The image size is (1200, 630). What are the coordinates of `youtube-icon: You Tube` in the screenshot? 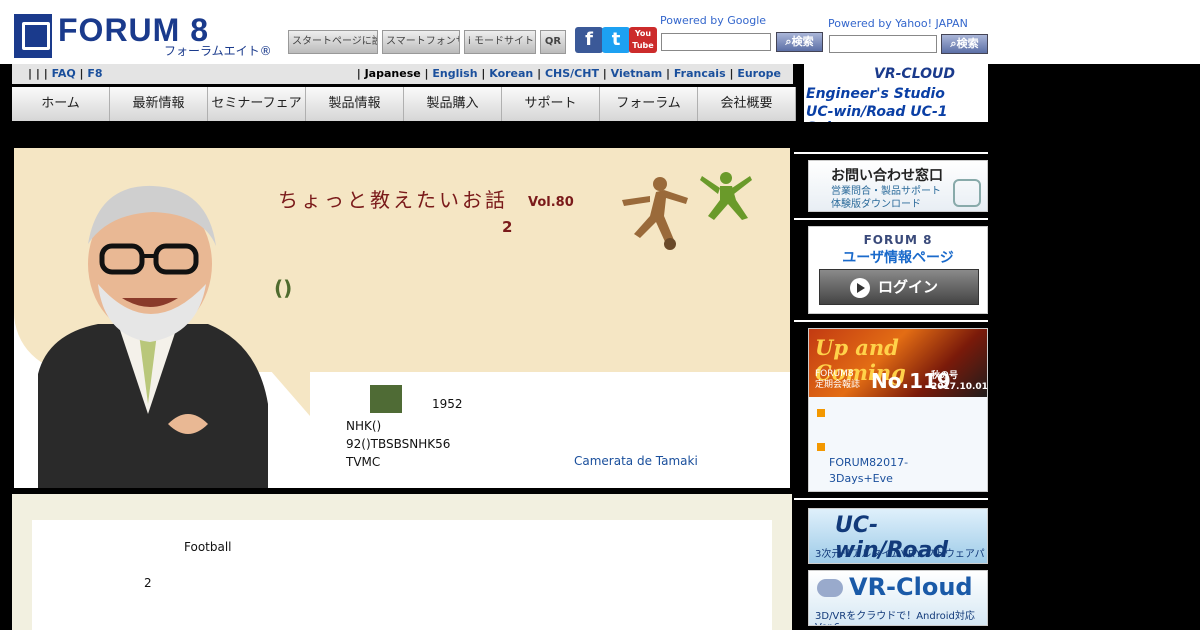 It's located at (643, 40).